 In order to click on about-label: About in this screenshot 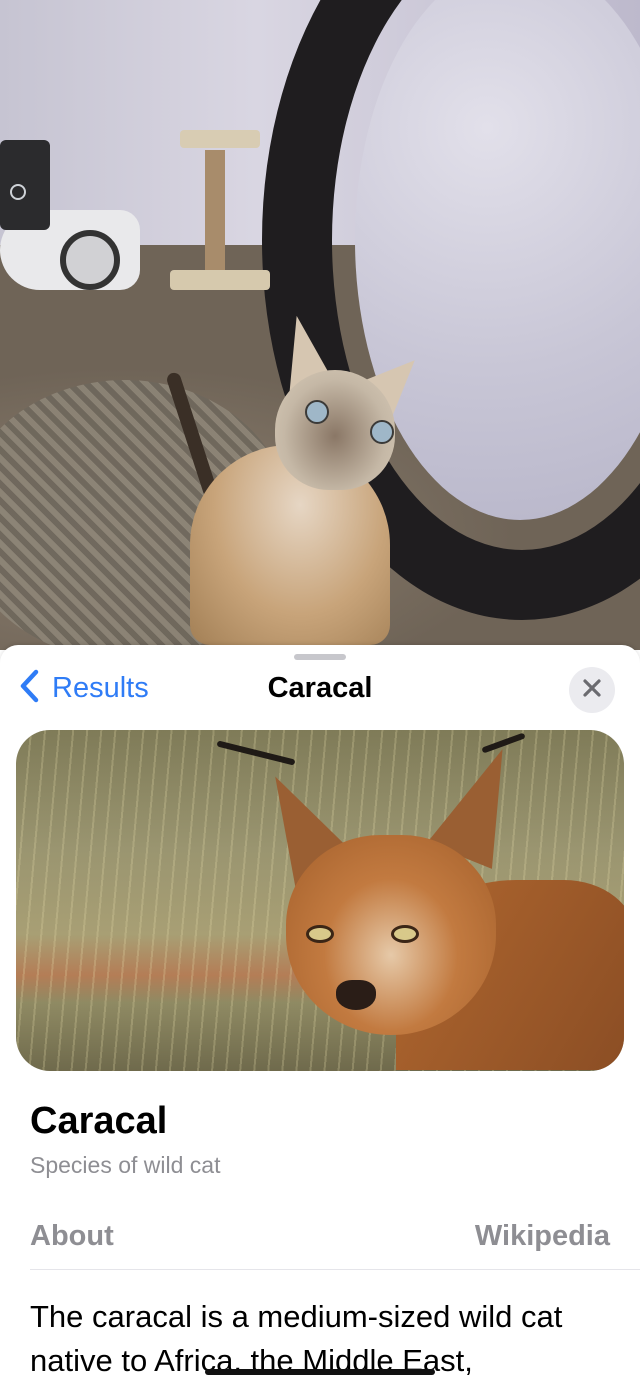, I will do `click(72, 1236)`.